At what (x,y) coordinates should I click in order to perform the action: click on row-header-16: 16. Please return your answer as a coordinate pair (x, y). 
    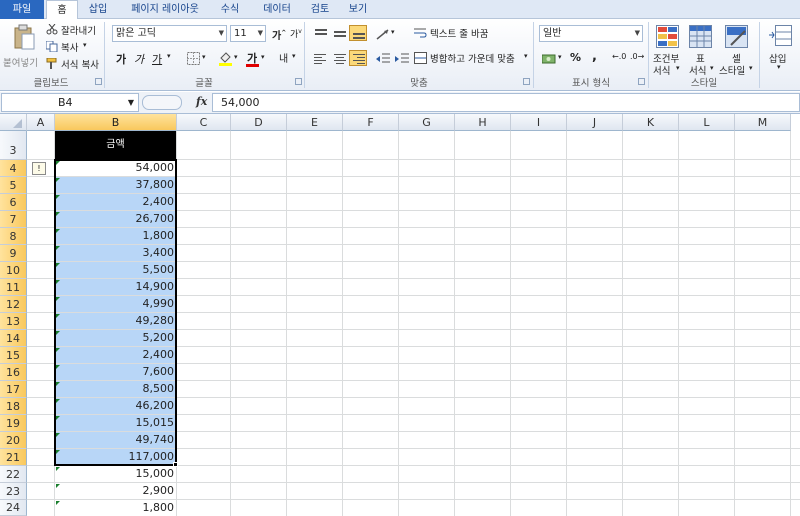
    Looking at the image, I should click on (13, 372).